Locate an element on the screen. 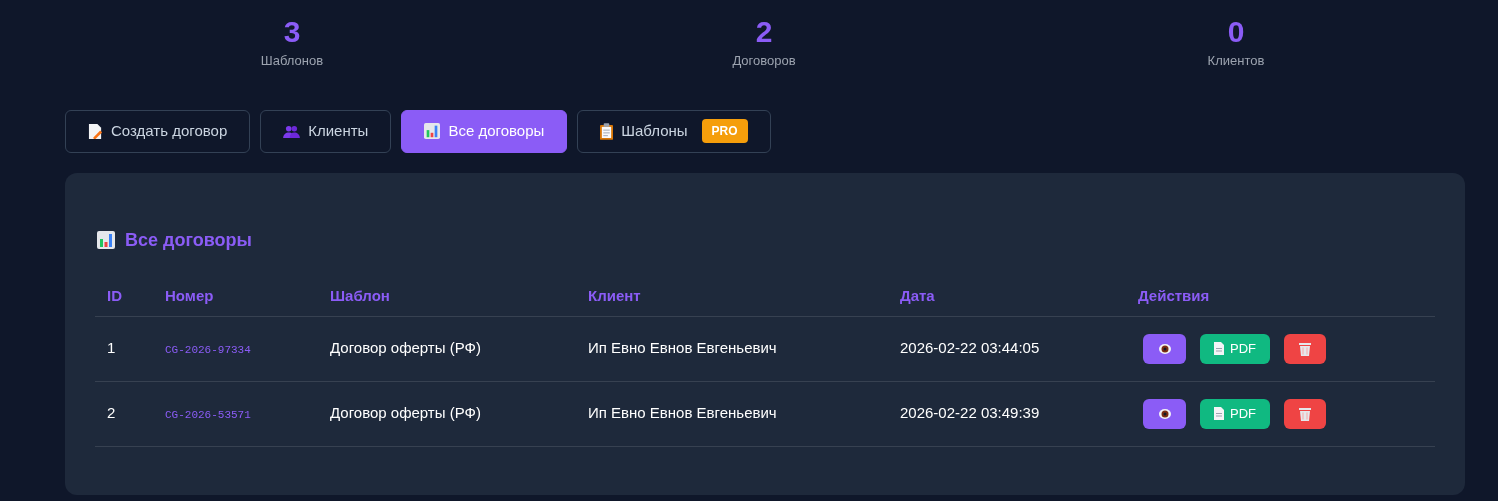  table-cell: 2026-02-22 03:44:05 is located at coordinates (970, 348).